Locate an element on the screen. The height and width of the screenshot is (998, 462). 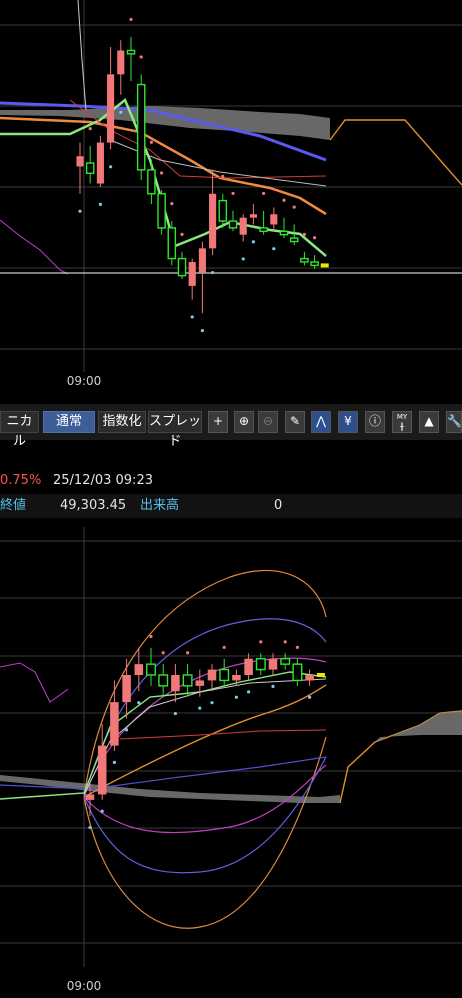
chart-pattern-icon: ⋀ is located at coordinates (321, 422).